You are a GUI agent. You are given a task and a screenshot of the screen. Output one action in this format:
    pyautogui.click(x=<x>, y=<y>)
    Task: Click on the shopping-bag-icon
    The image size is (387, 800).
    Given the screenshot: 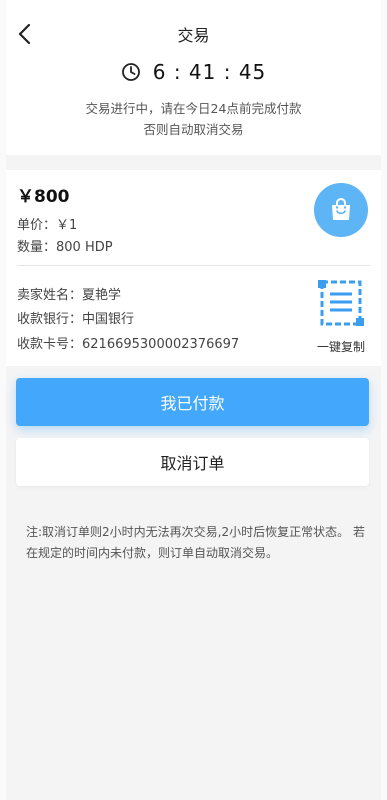 What is the action you would take?
    pyautogui.click(x=341, y=208)
    